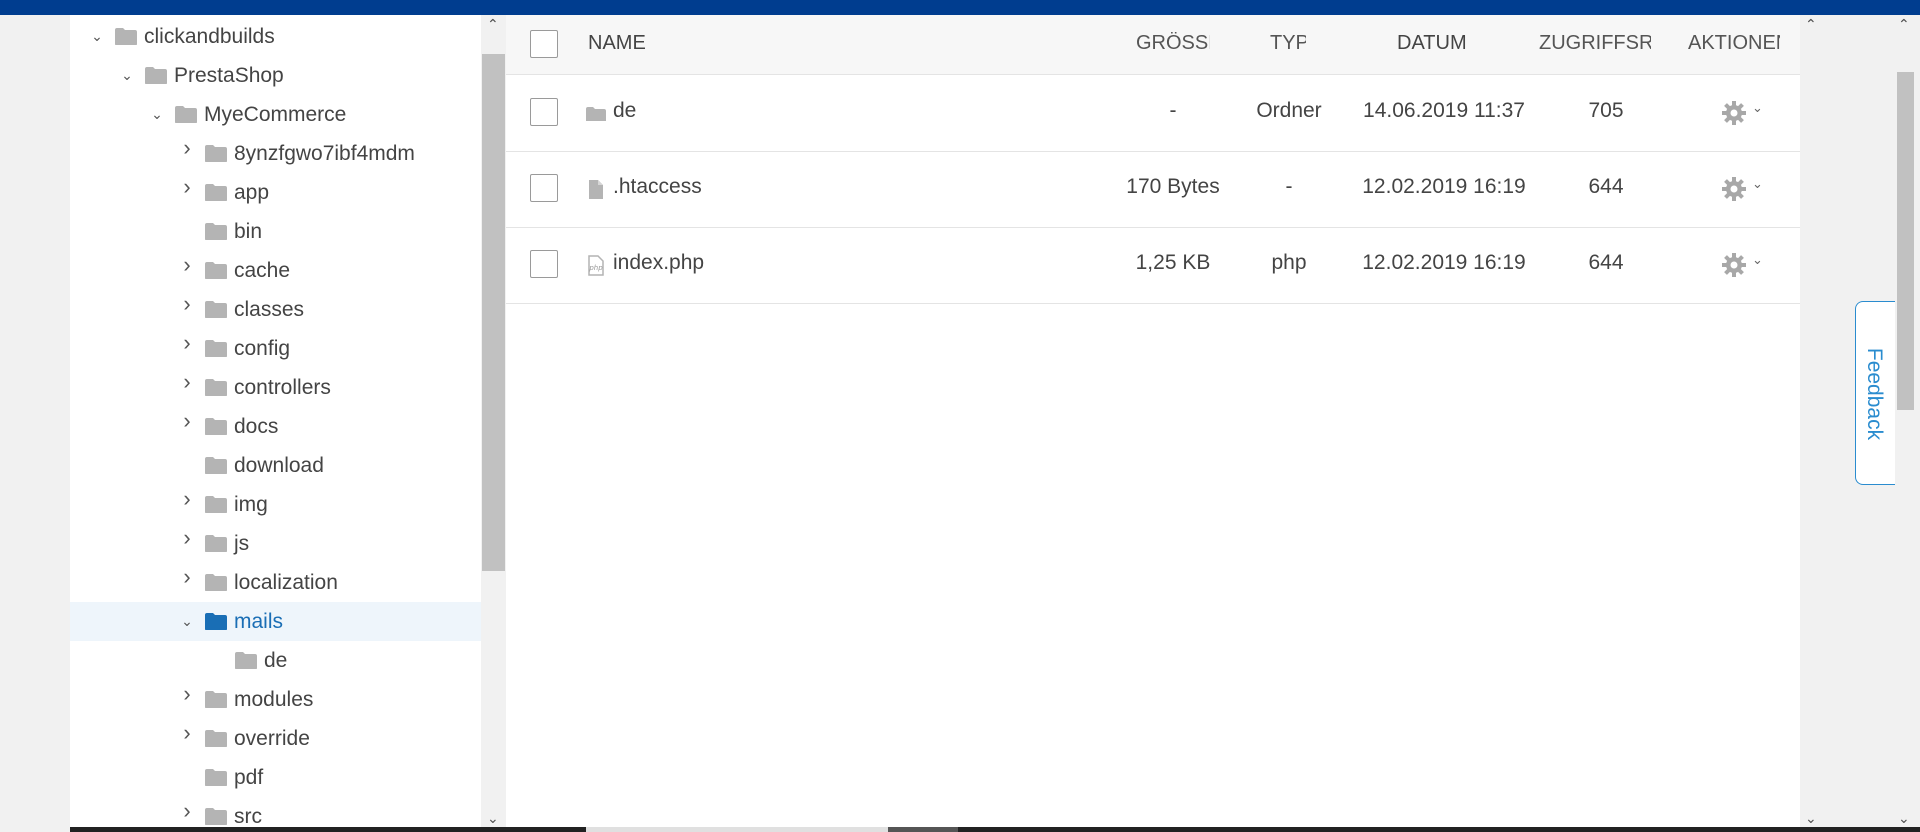  I want to click on column-header-permissions: ZUGRIFFSREC, so click(1595, 43).